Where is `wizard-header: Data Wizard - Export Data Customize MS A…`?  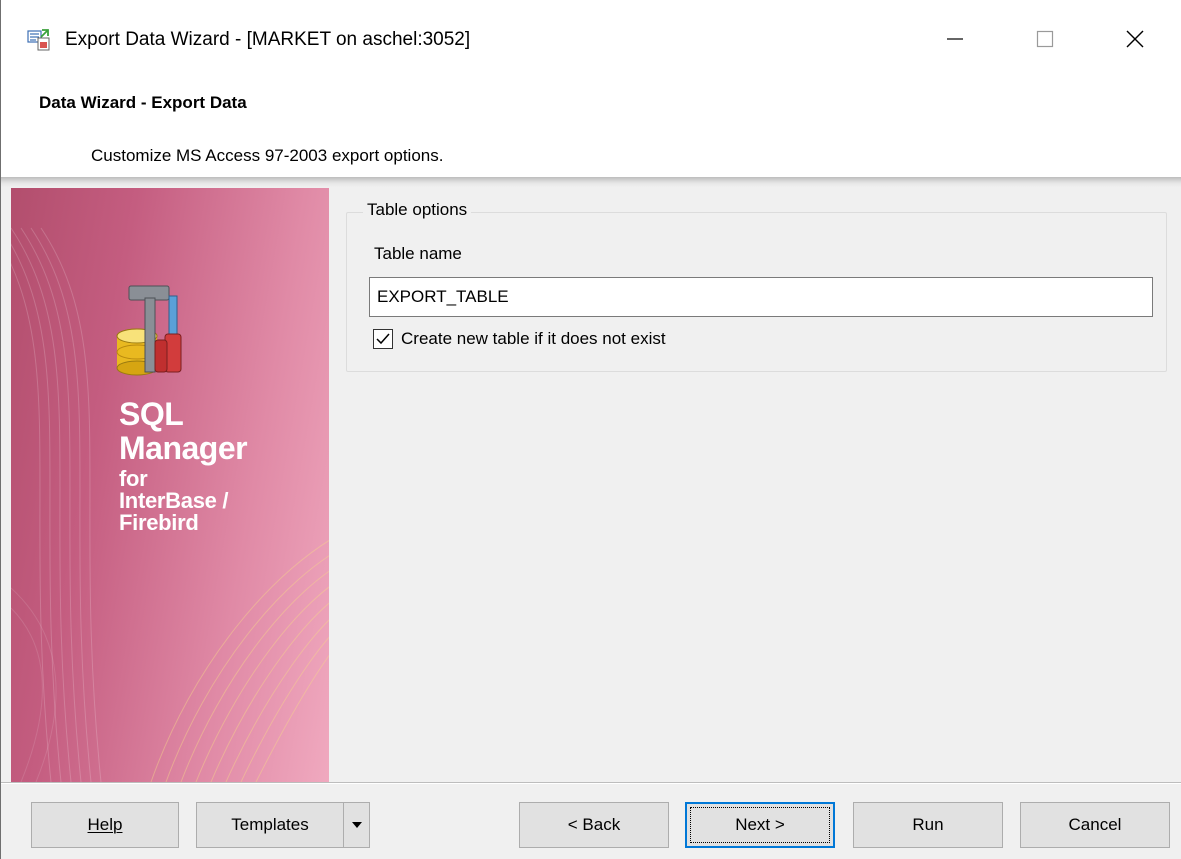
wizard-header: Data Wizard - Export Data Customize MS A… is located at coordinates (591, 131).